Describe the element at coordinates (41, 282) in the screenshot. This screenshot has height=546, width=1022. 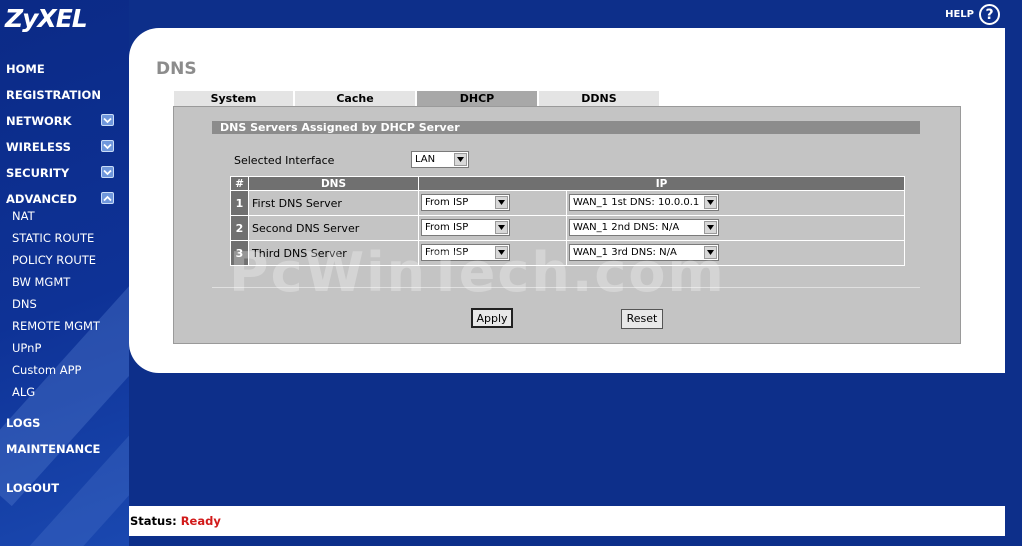
I see `nav-sub-bw-mgmt: BW MGMT` at that location.